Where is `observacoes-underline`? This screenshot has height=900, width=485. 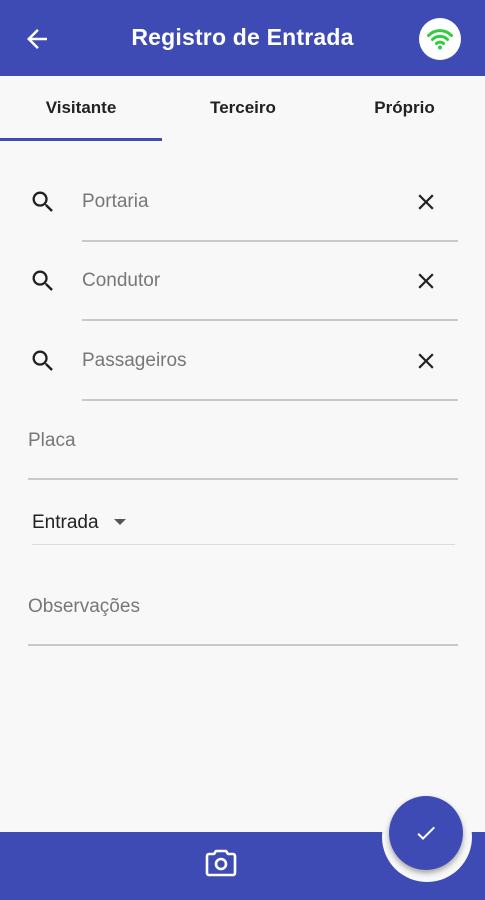 observacoes-underline is located at coordinates (243, 645).